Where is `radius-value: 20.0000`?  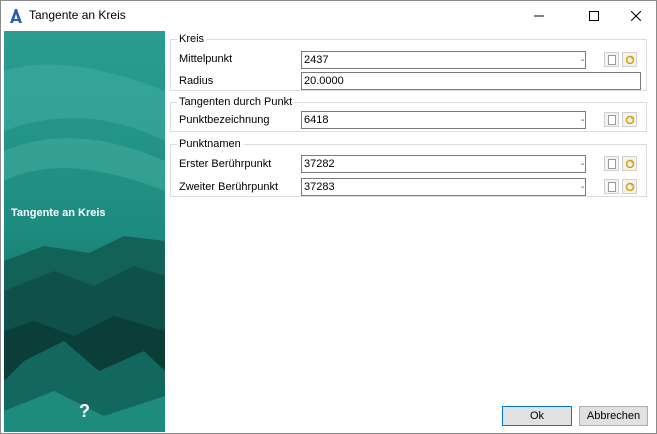 radius-value: 20.0000 is located at coordinates (324, 81).